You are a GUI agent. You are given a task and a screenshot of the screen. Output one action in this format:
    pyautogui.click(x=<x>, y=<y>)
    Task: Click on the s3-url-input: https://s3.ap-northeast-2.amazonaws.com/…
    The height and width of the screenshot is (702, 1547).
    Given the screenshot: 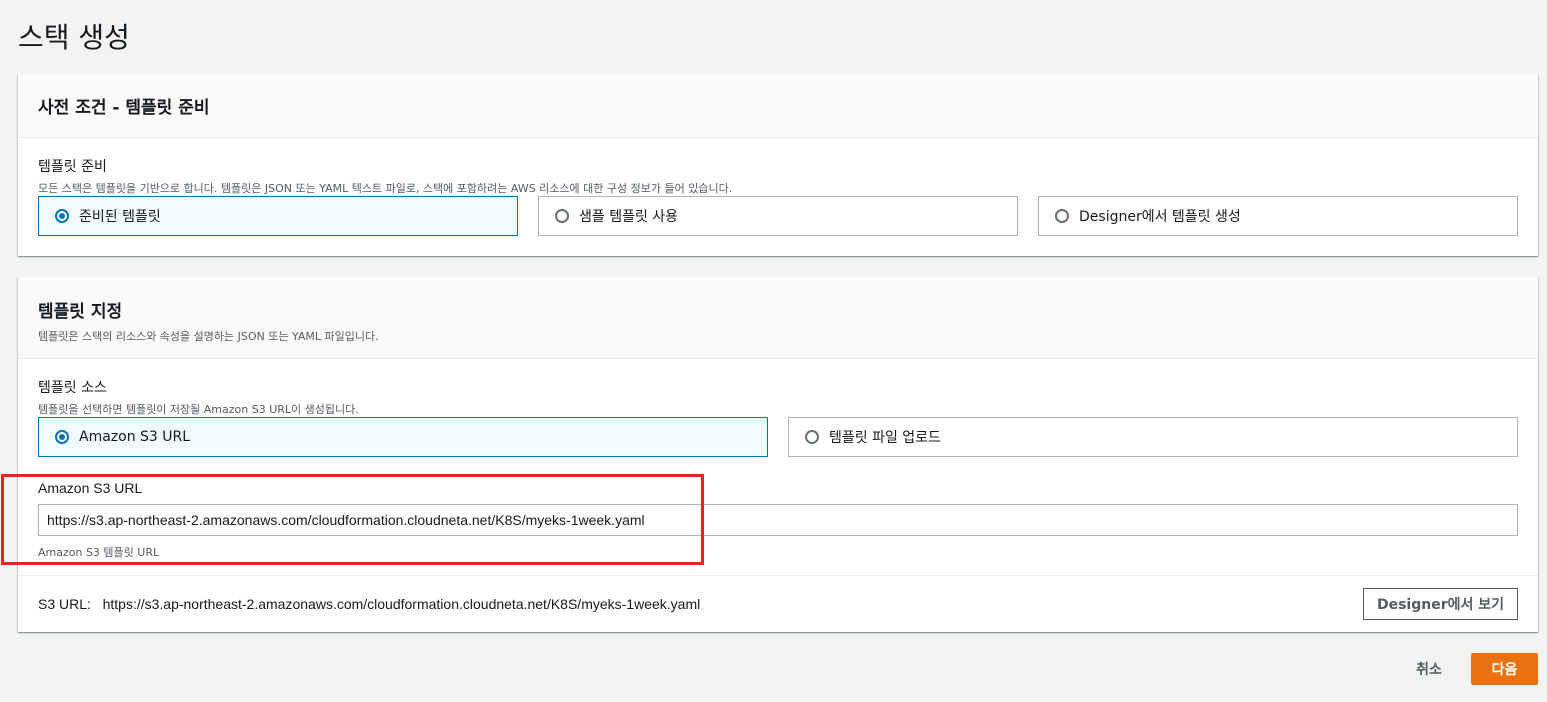 What is the action you would take?
    pyautogui.click(x=778, y=520)
    